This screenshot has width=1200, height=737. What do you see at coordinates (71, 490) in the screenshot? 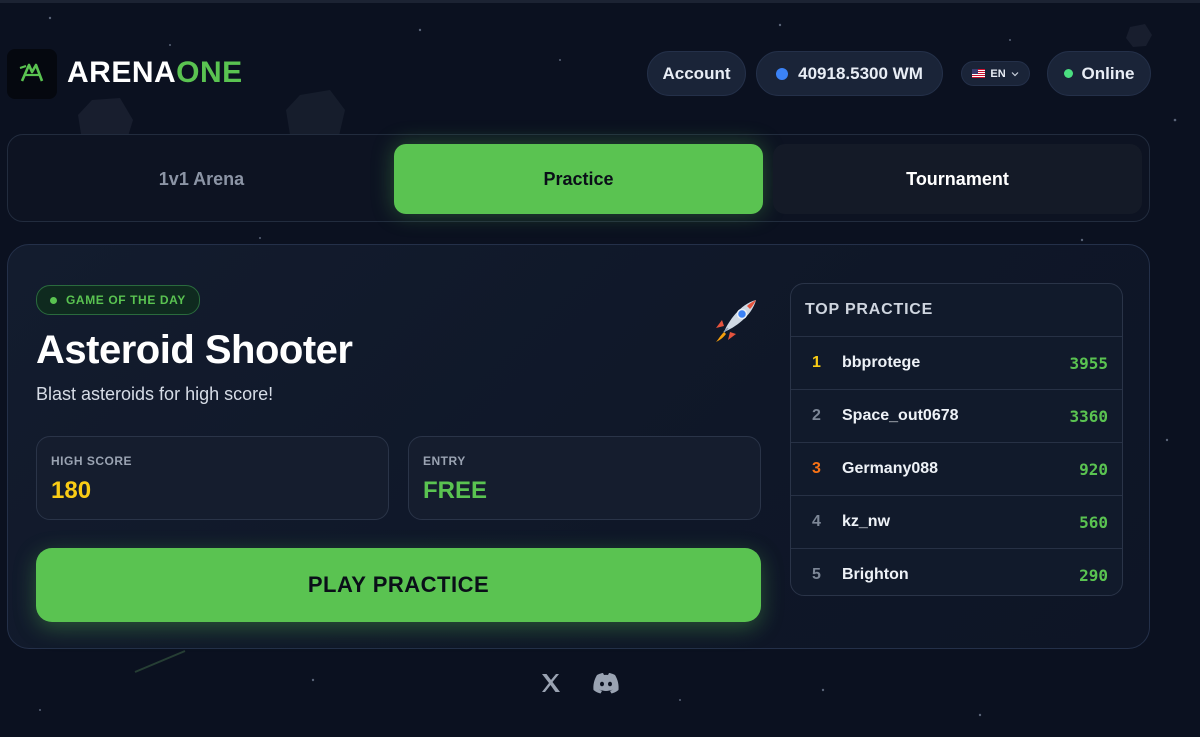
I see `high-score-value: 180` at bounding box center [71, 490].